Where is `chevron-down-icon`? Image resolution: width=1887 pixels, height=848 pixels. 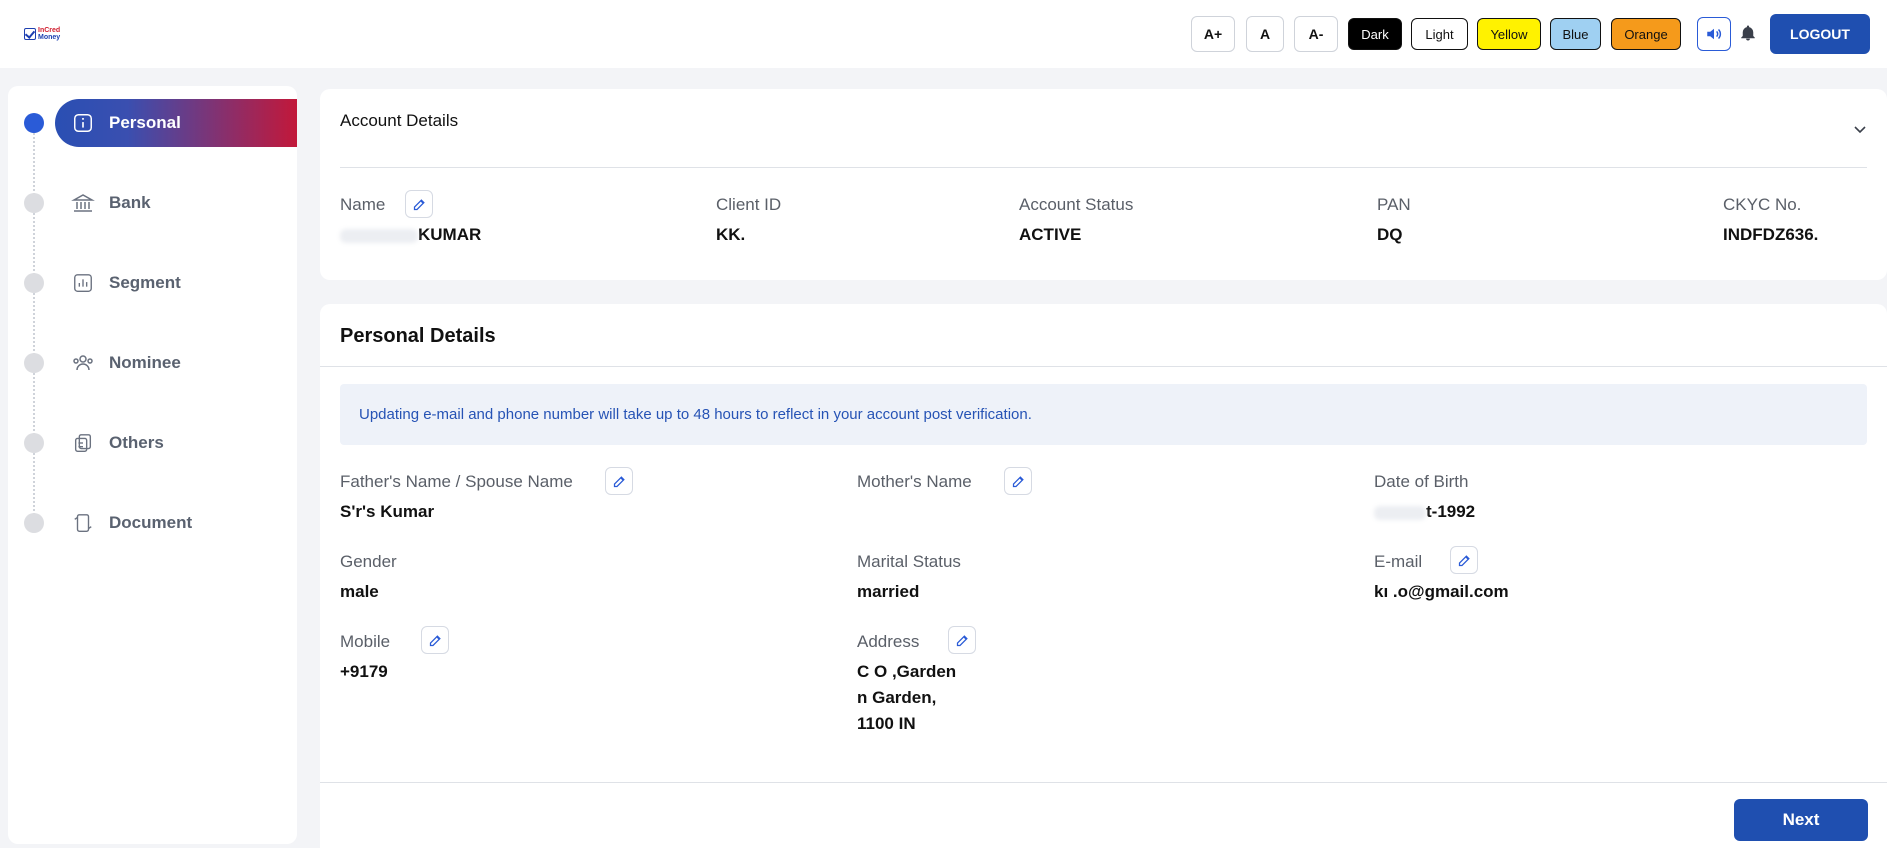 chevron-down-icon is located at coordinates (1860, 129).